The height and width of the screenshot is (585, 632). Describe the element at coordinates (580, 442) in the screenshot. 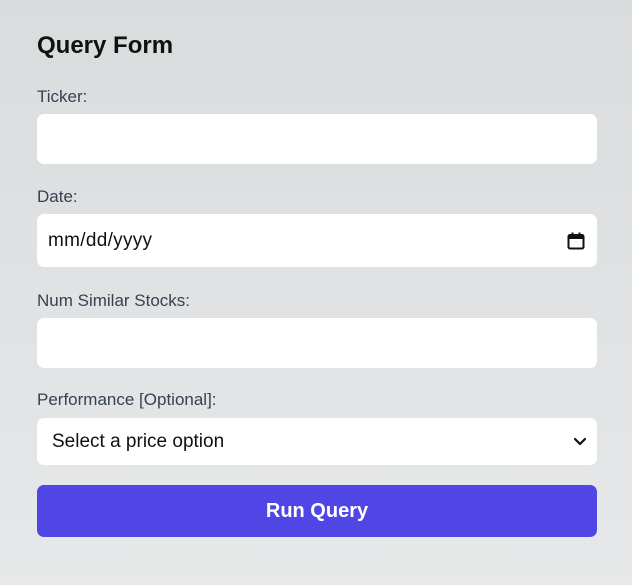

I see `chevron-down-icon` at that location.